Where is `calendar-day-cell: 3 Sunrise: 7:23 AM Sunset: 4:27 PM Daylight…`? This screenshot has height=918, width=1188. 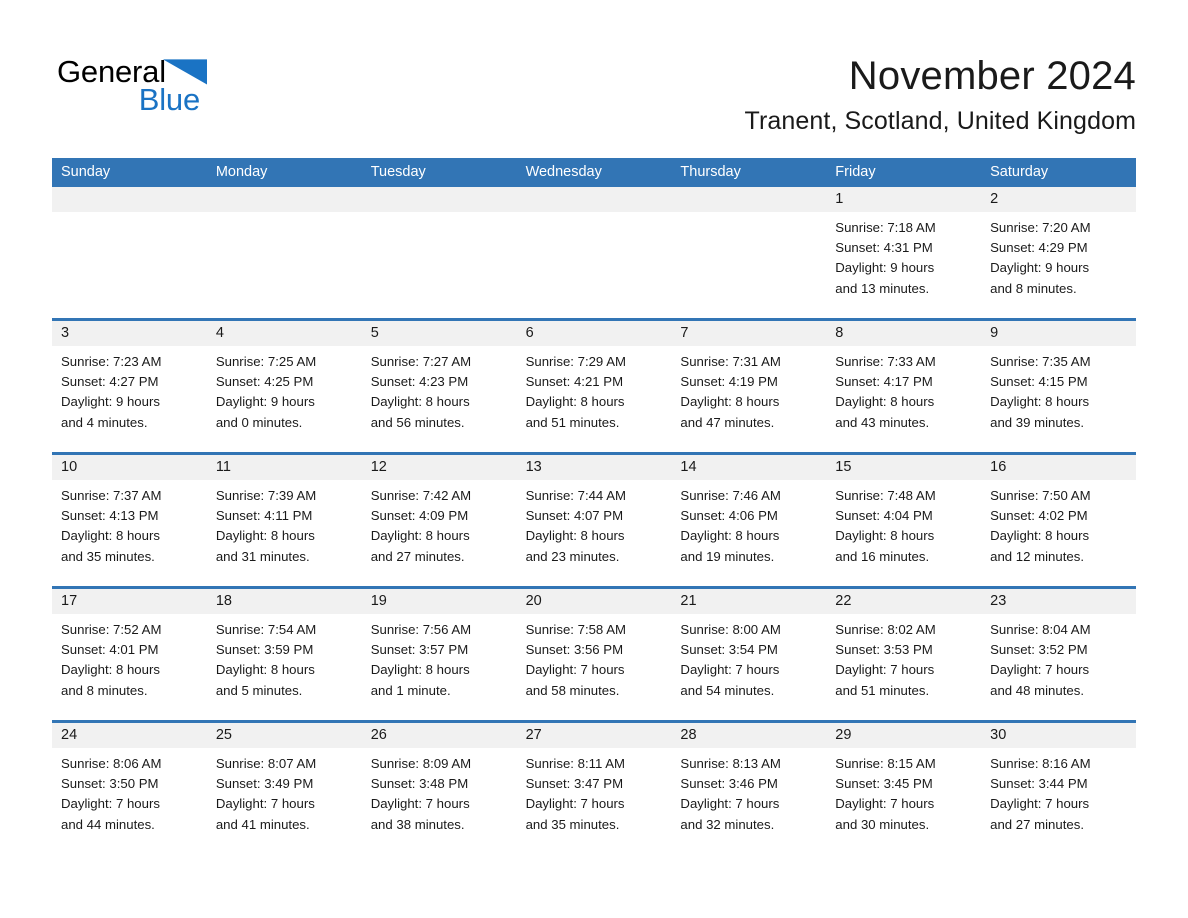
calendar-day-cell: 3 Sunrise: 7:23 AM Sunset: 4:27 PM Daylight… is located at coordinates (129, 386).